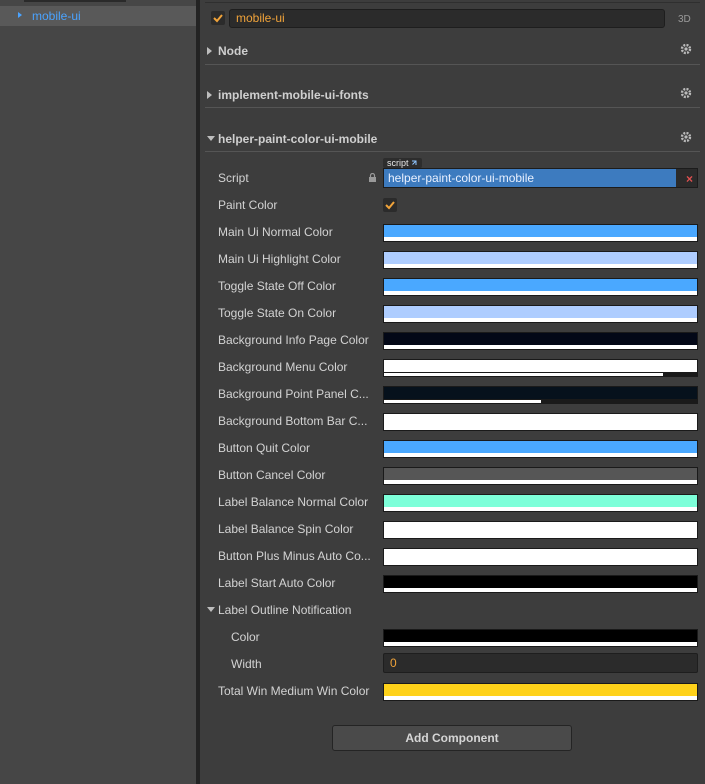 The image size is (705, 784). Describe the element at coordinates (452, 139) in the screenshot. I see `section-header-helper-paint-color-ui-mobile: helper-paint-color-ui-mobile` at that location.